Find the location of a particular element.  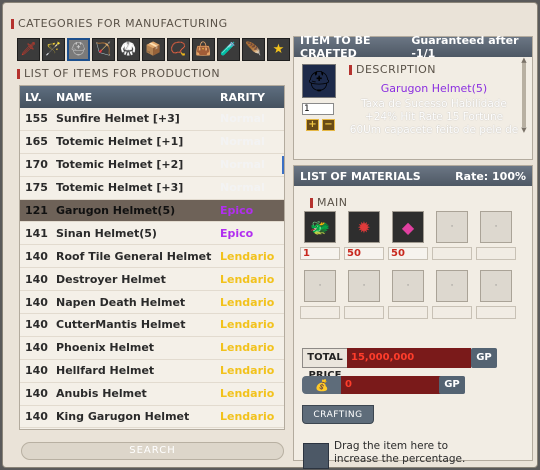

item-name-cell: Totemic Helmet [+2] is located at coordinates (120, 165).